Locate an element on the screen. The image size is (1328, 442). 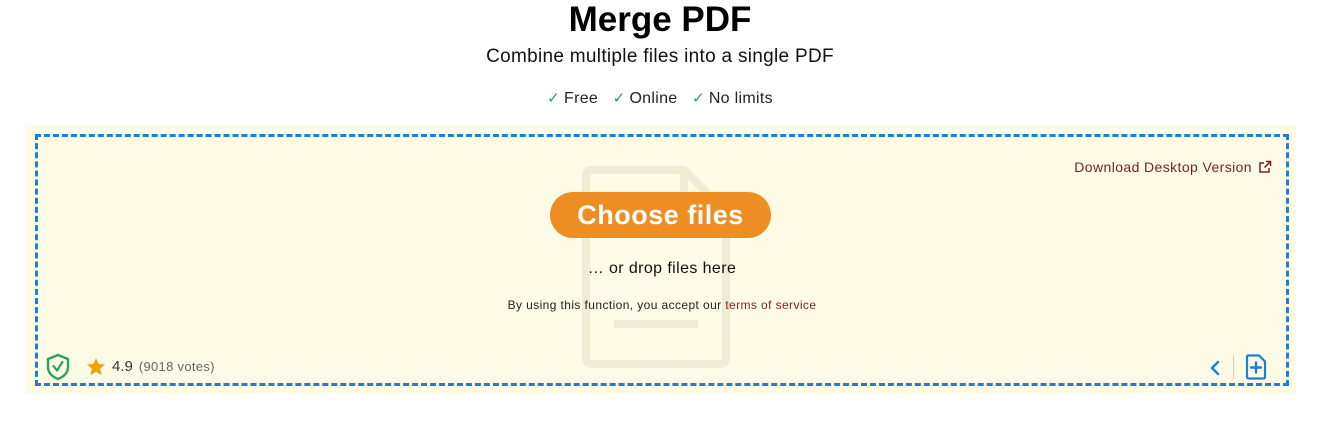
page-title: Merge PDF is located at coordinates (660, 19).